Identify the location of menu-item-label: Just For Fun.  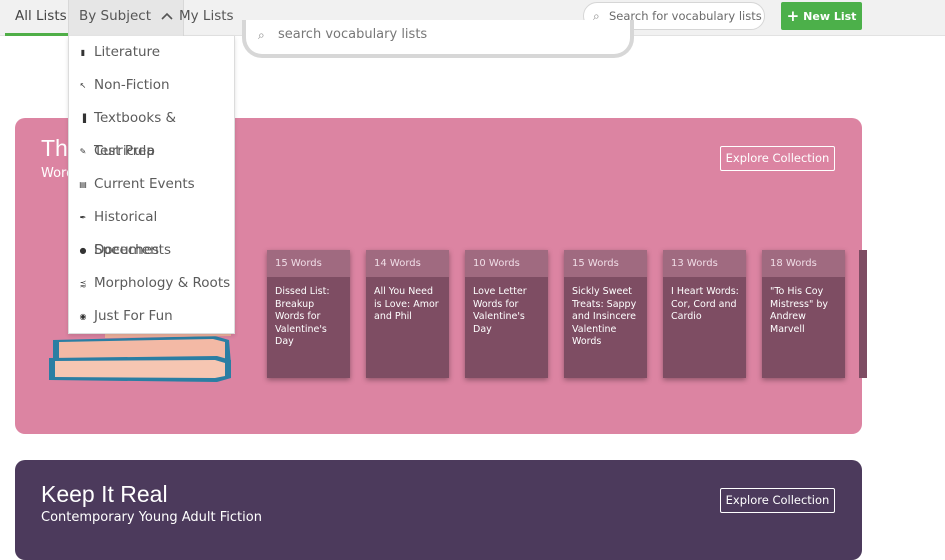
(133, 316).